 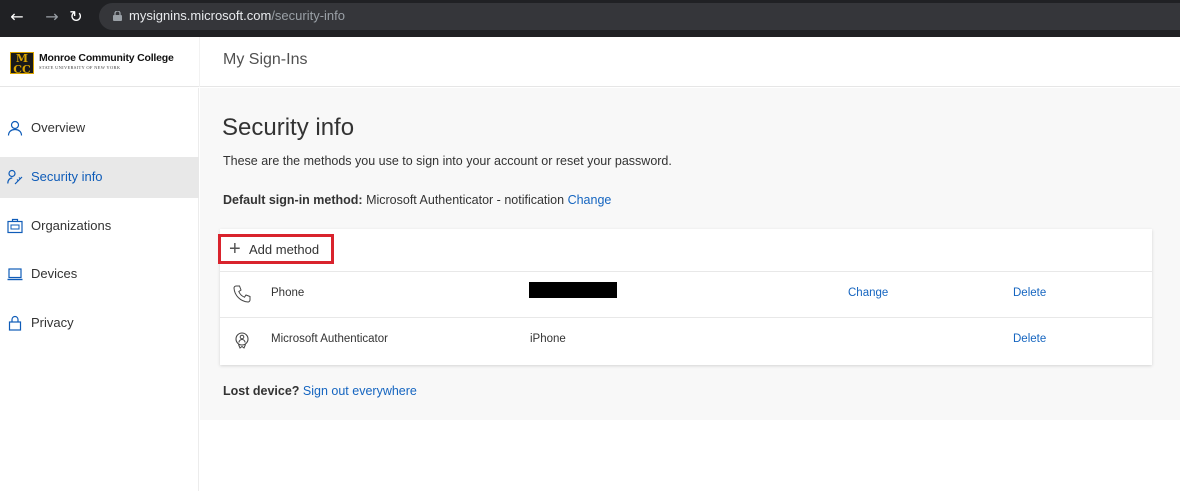 What do you see at coordinates (54, 273) in the screenshot?
I see `sidebar-item-label: Devices` at bounding box center [54, 273].